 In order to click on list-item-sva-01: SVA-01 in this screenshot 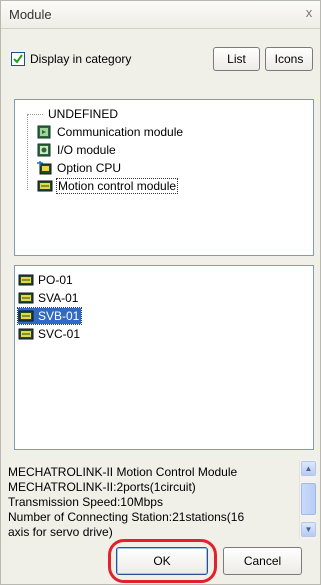, I will do `click(49, 298)`.